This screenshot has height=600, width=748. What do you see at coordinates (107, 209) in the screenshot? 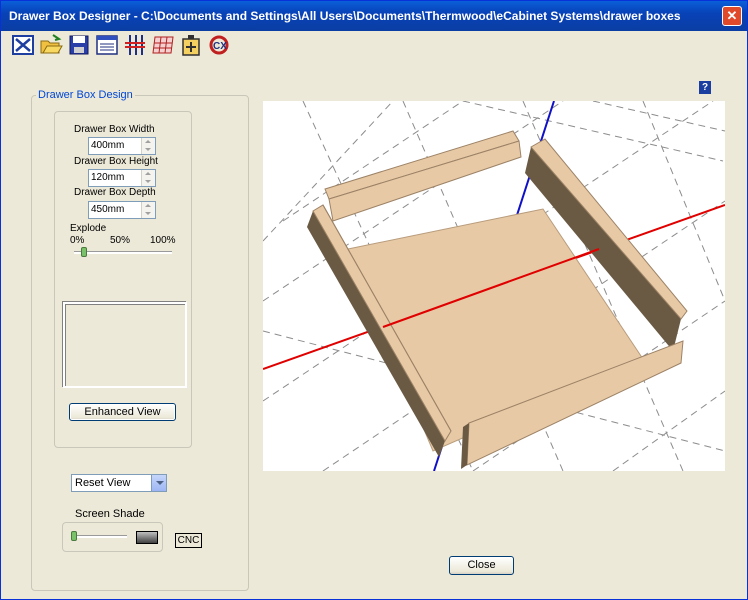
I see `depth-value: 450mm` at bounding box center [107, 209].